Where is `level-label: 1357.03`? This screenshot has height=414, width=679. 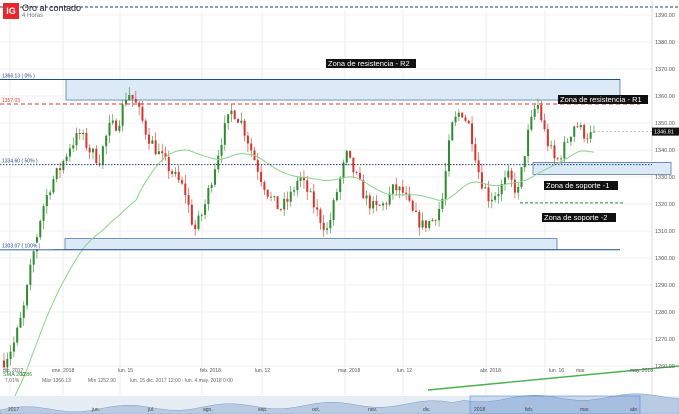
level-label: 1357.03 is located at coordinates (11, 101).